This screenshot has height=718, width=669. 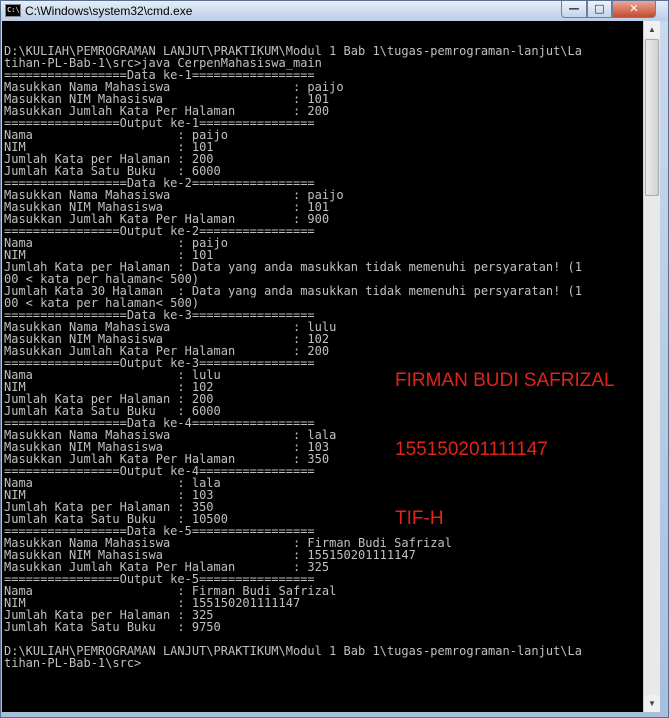 What do you see at coordinates (334, 11) in the screenshot?
I see `title-bar: C:\ C:\Windows\system32\cmd.exe — □ ✕` at bounding box center [334, 11].